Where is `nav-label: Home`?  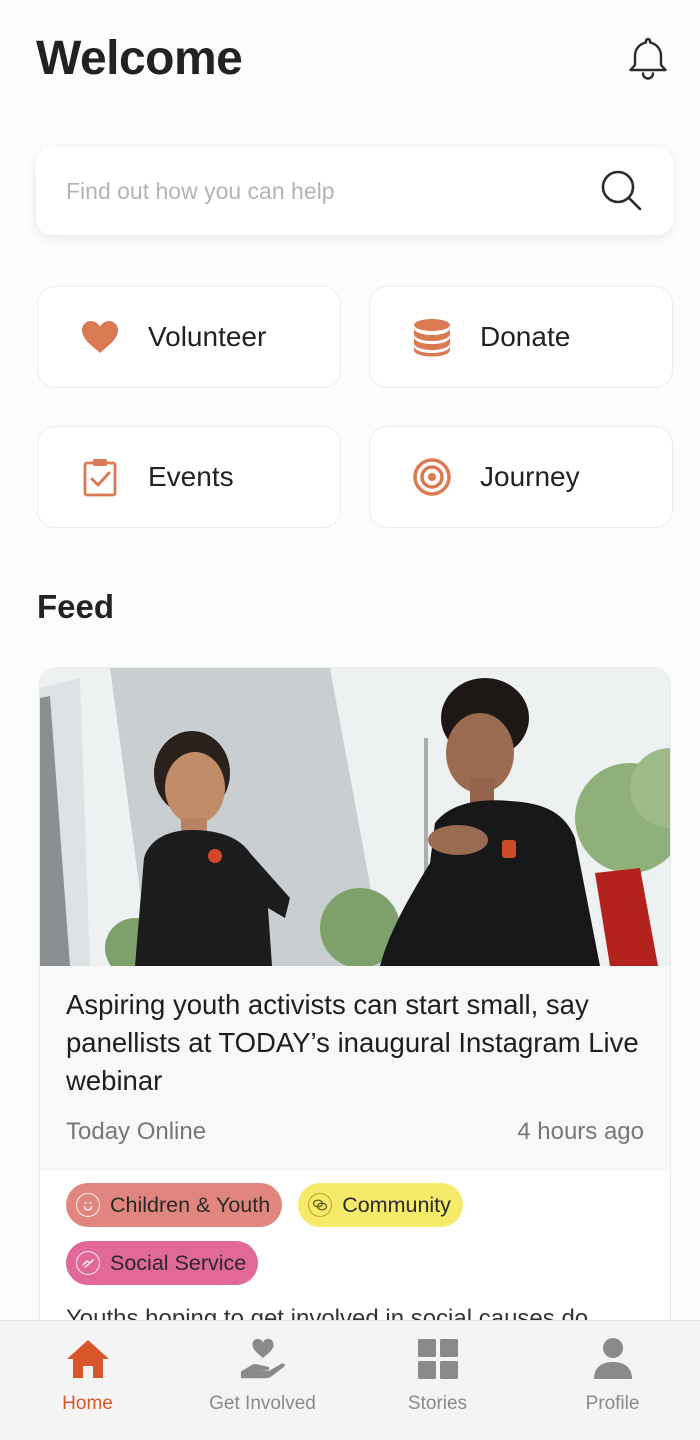 nav-label: Home is located at coordinates (87, 1403).